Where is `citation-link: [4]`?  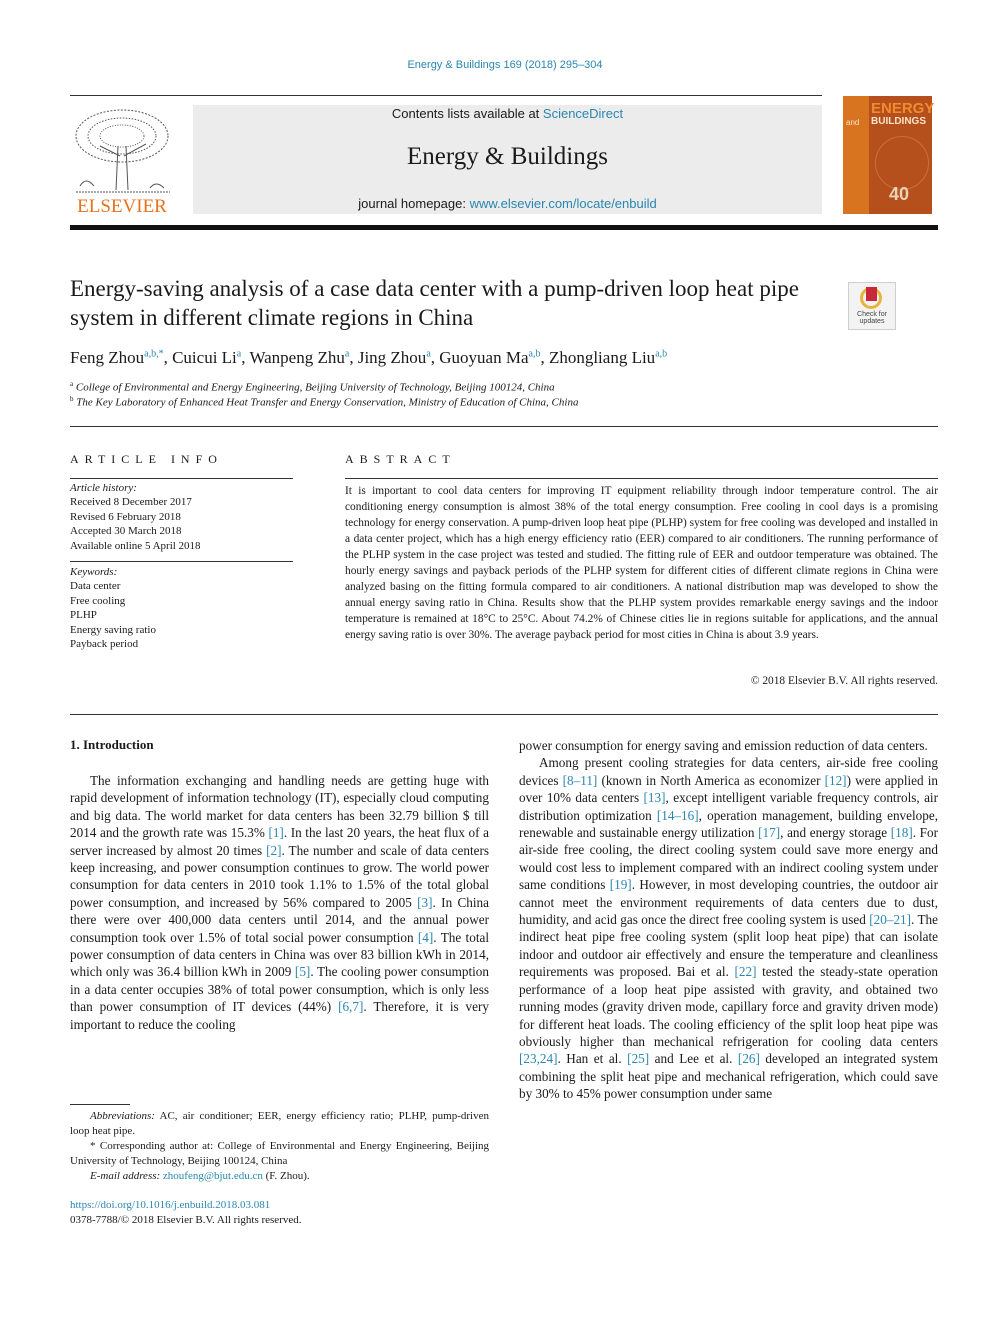 citation-link: [4] is located at coordinates (425, 937).